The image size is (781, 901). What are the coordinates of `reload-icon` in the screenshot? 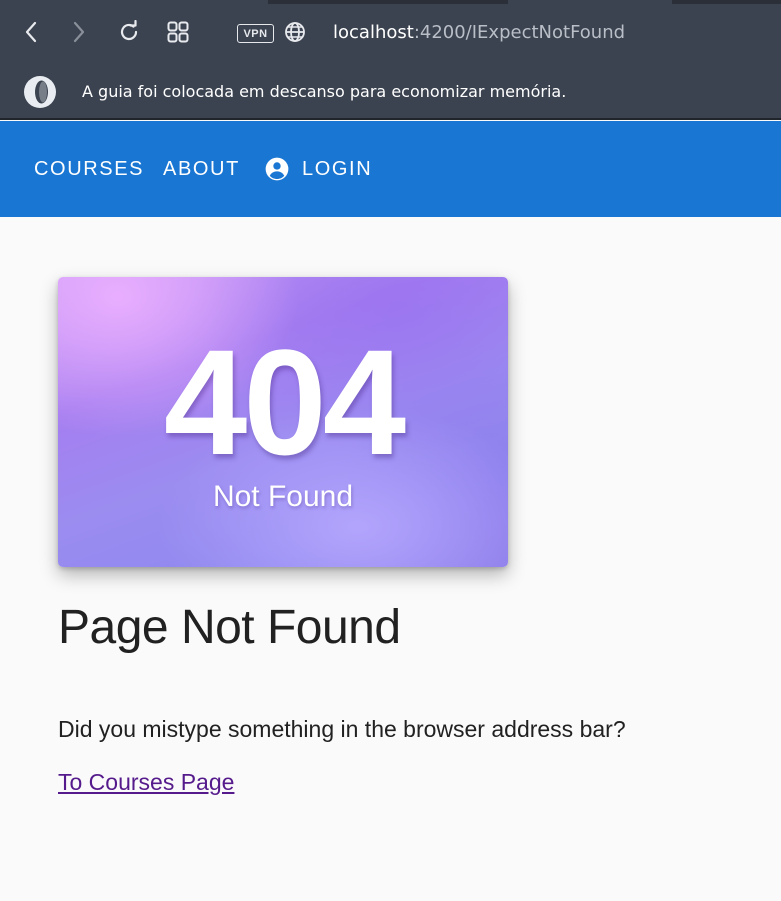 It's located at (129, 32).